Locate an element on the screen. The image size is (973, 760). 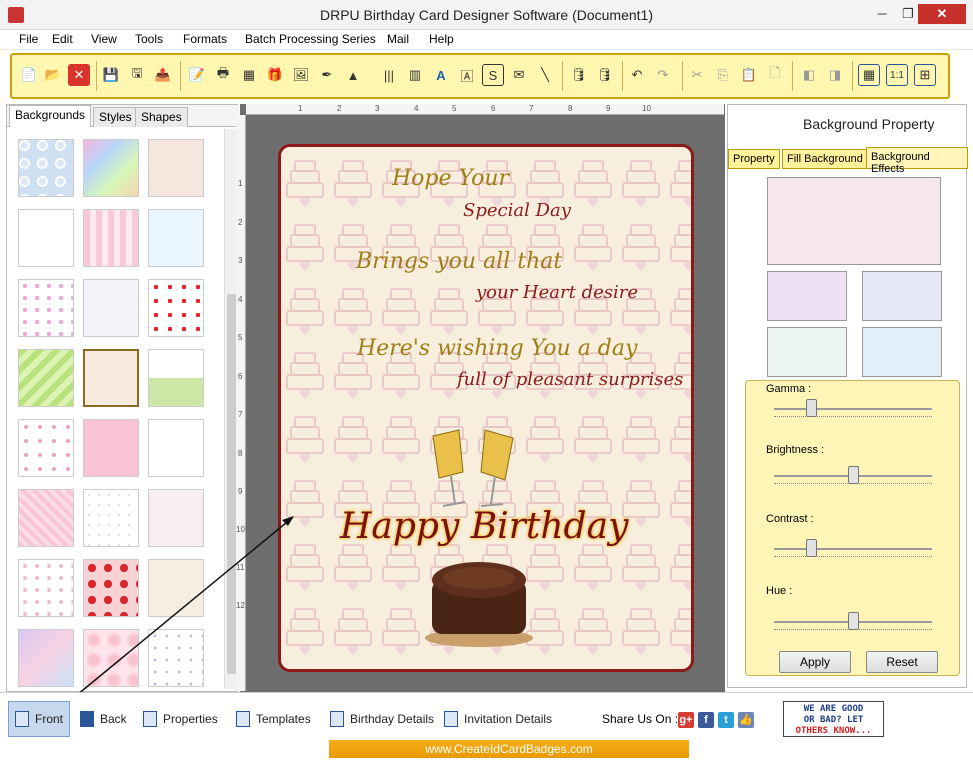
bg-thumb-lavender is located at coordinates (176, 658).